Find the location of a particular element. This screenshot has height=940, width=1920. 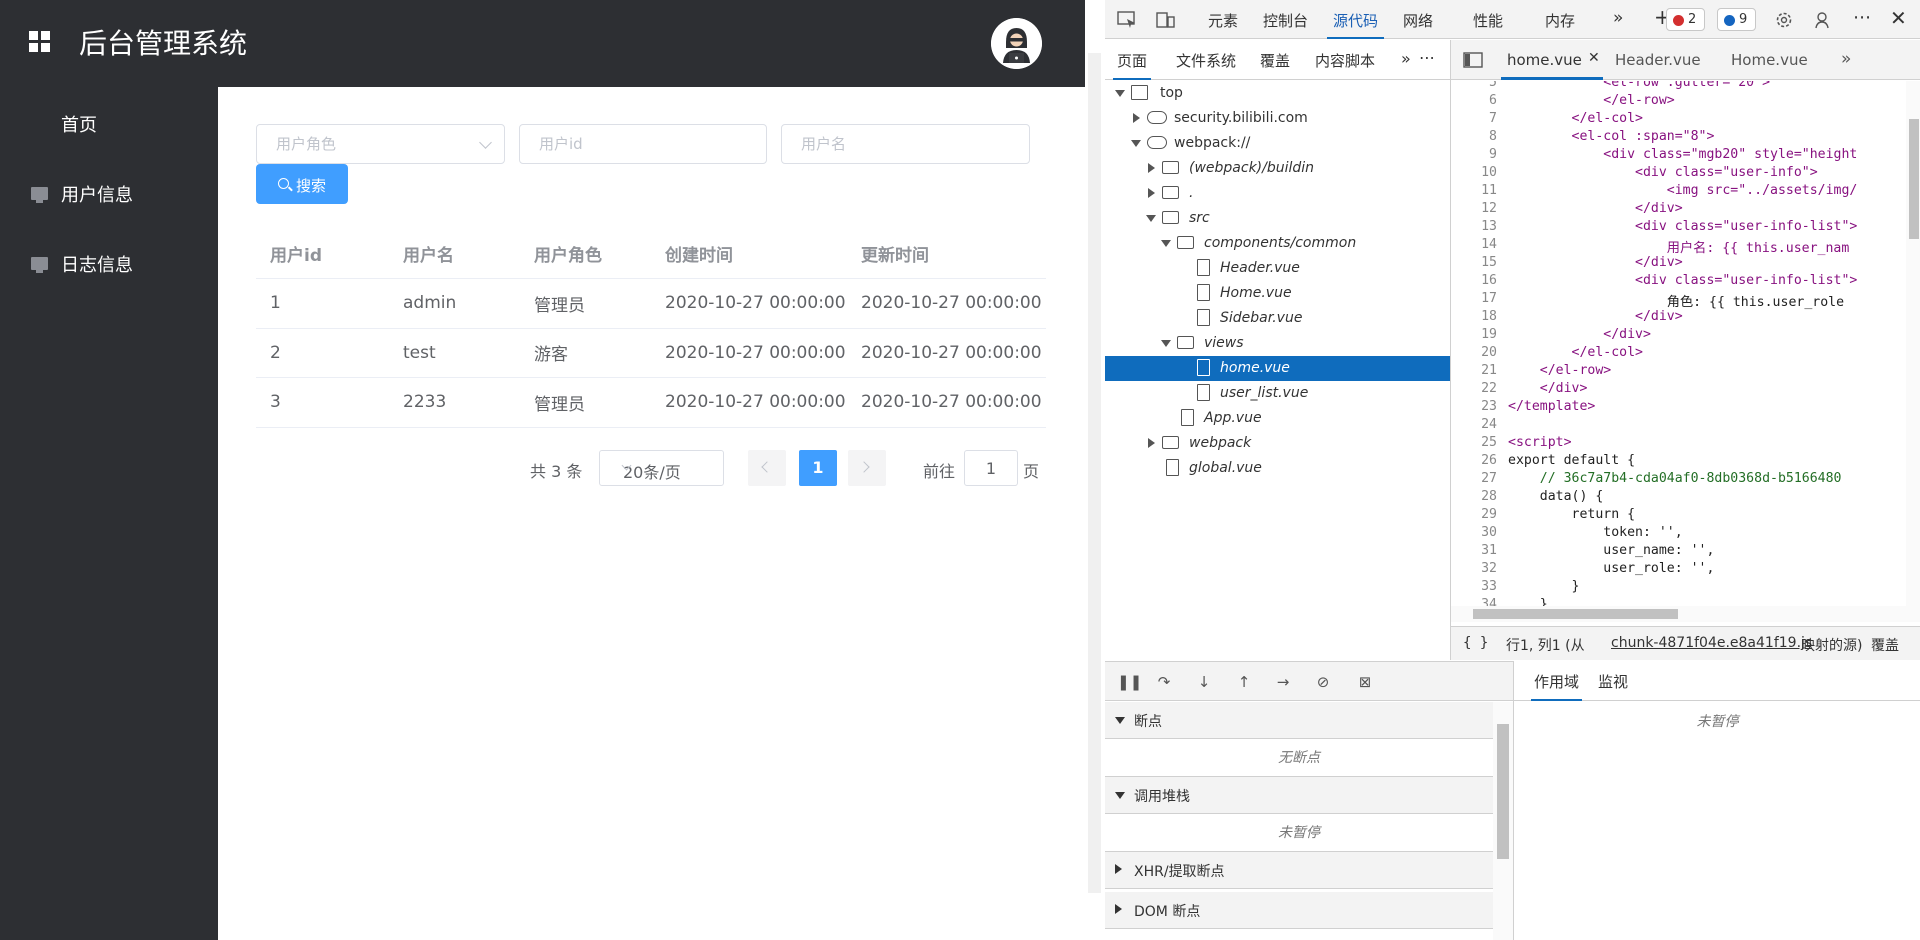

tree-item-folder: (webpack)/buildin is located at coordinates (1277, 168).